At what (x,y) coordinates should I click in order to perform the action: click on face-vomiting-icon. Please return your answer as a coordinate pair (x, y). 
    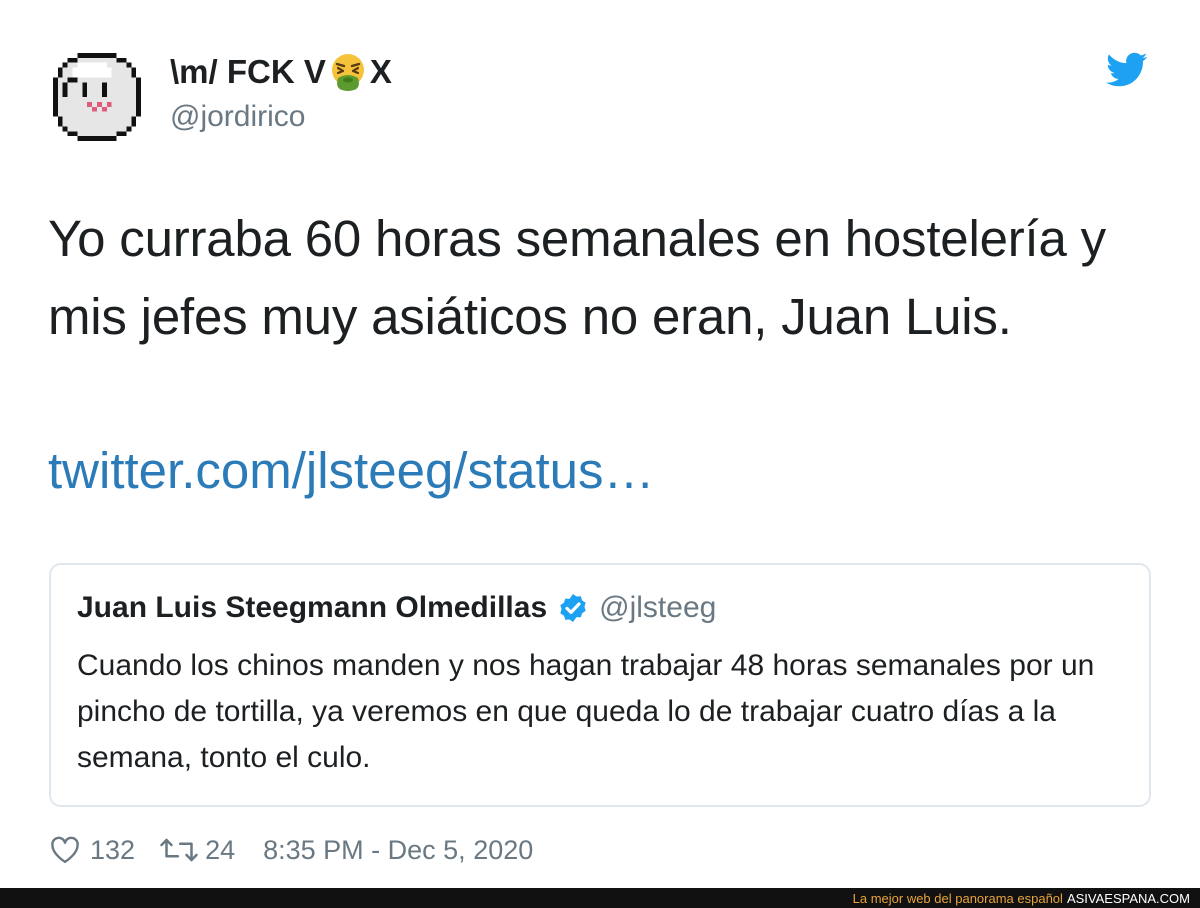
    Looking at the image, I should click on (347, 72).